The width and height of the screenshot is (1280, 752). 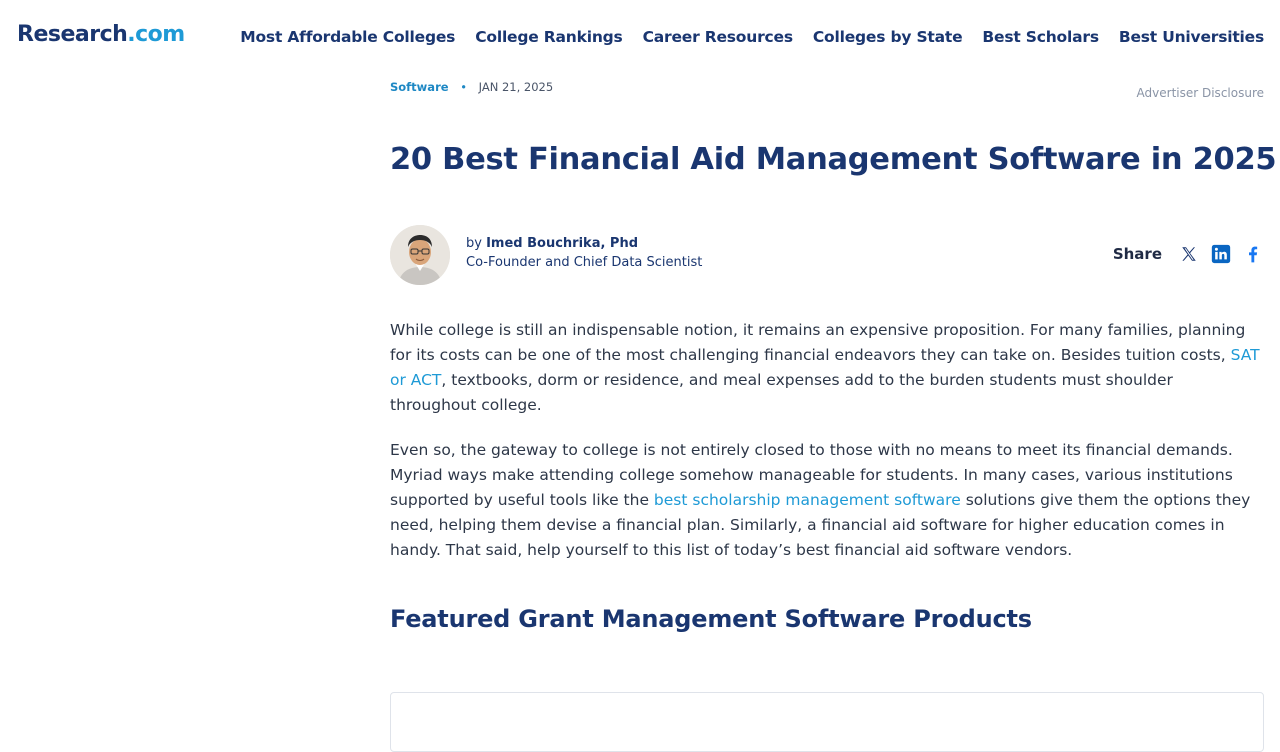 What do you see at coordinates (420, 255) in the screenshot?
I see `author-avatar` at bounding box center [420, 255].